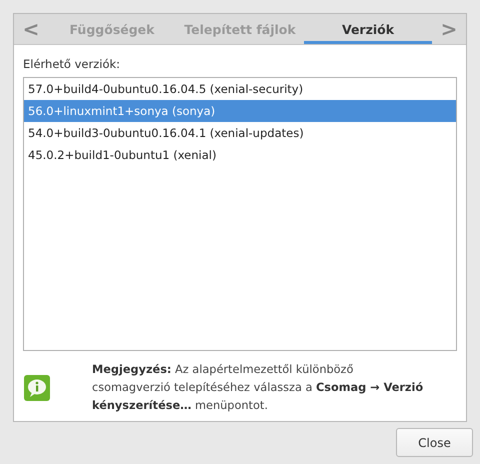  I want to click on note-text: Megjegyzés: Az alapértelmezettől különböző csomagverzió telepítéséhez válassza a Csomag → Verzió kényszerítése… menüpontot., so click(258, 388).